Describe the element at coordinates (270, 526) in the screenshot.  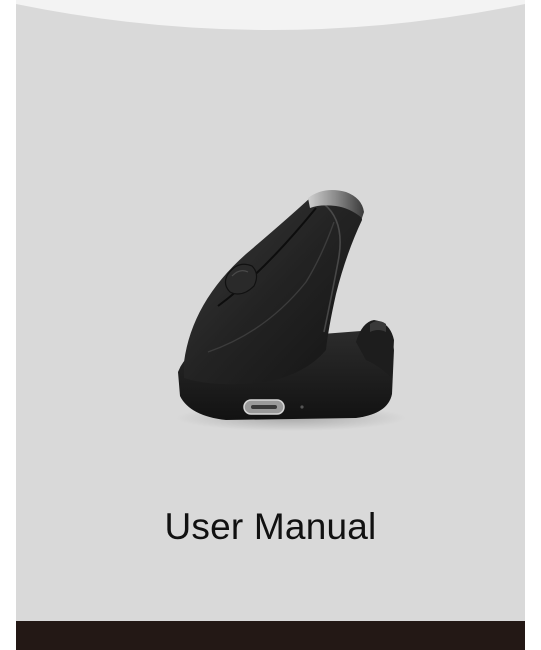
I see `manual-title: User Manual` at that location.